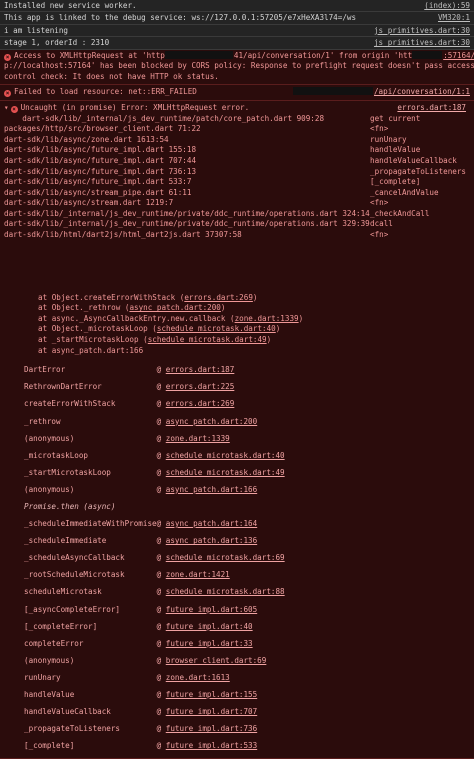 This screenshot has width=474, height=759. What do you see at coordinates (218, 297) in the screenshot?
I see `source-link: errors.dart:269` at bounding box center [218, 297].